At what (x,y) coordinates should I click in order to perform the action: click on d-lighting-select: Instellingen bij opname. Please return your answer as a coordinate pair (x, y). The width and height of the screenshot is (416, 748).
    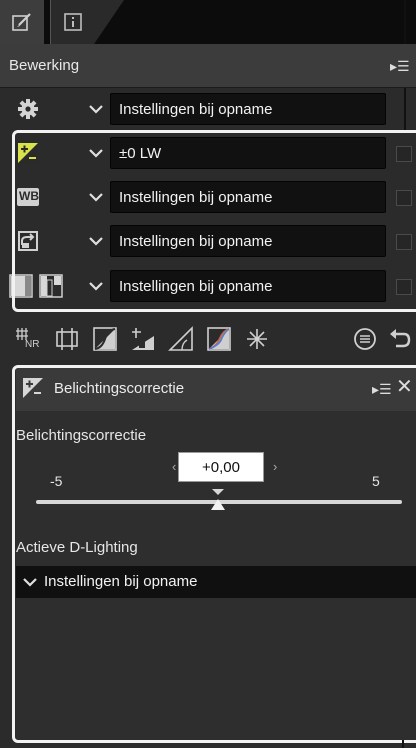
    Looking at the image, I should click on (216, 582).